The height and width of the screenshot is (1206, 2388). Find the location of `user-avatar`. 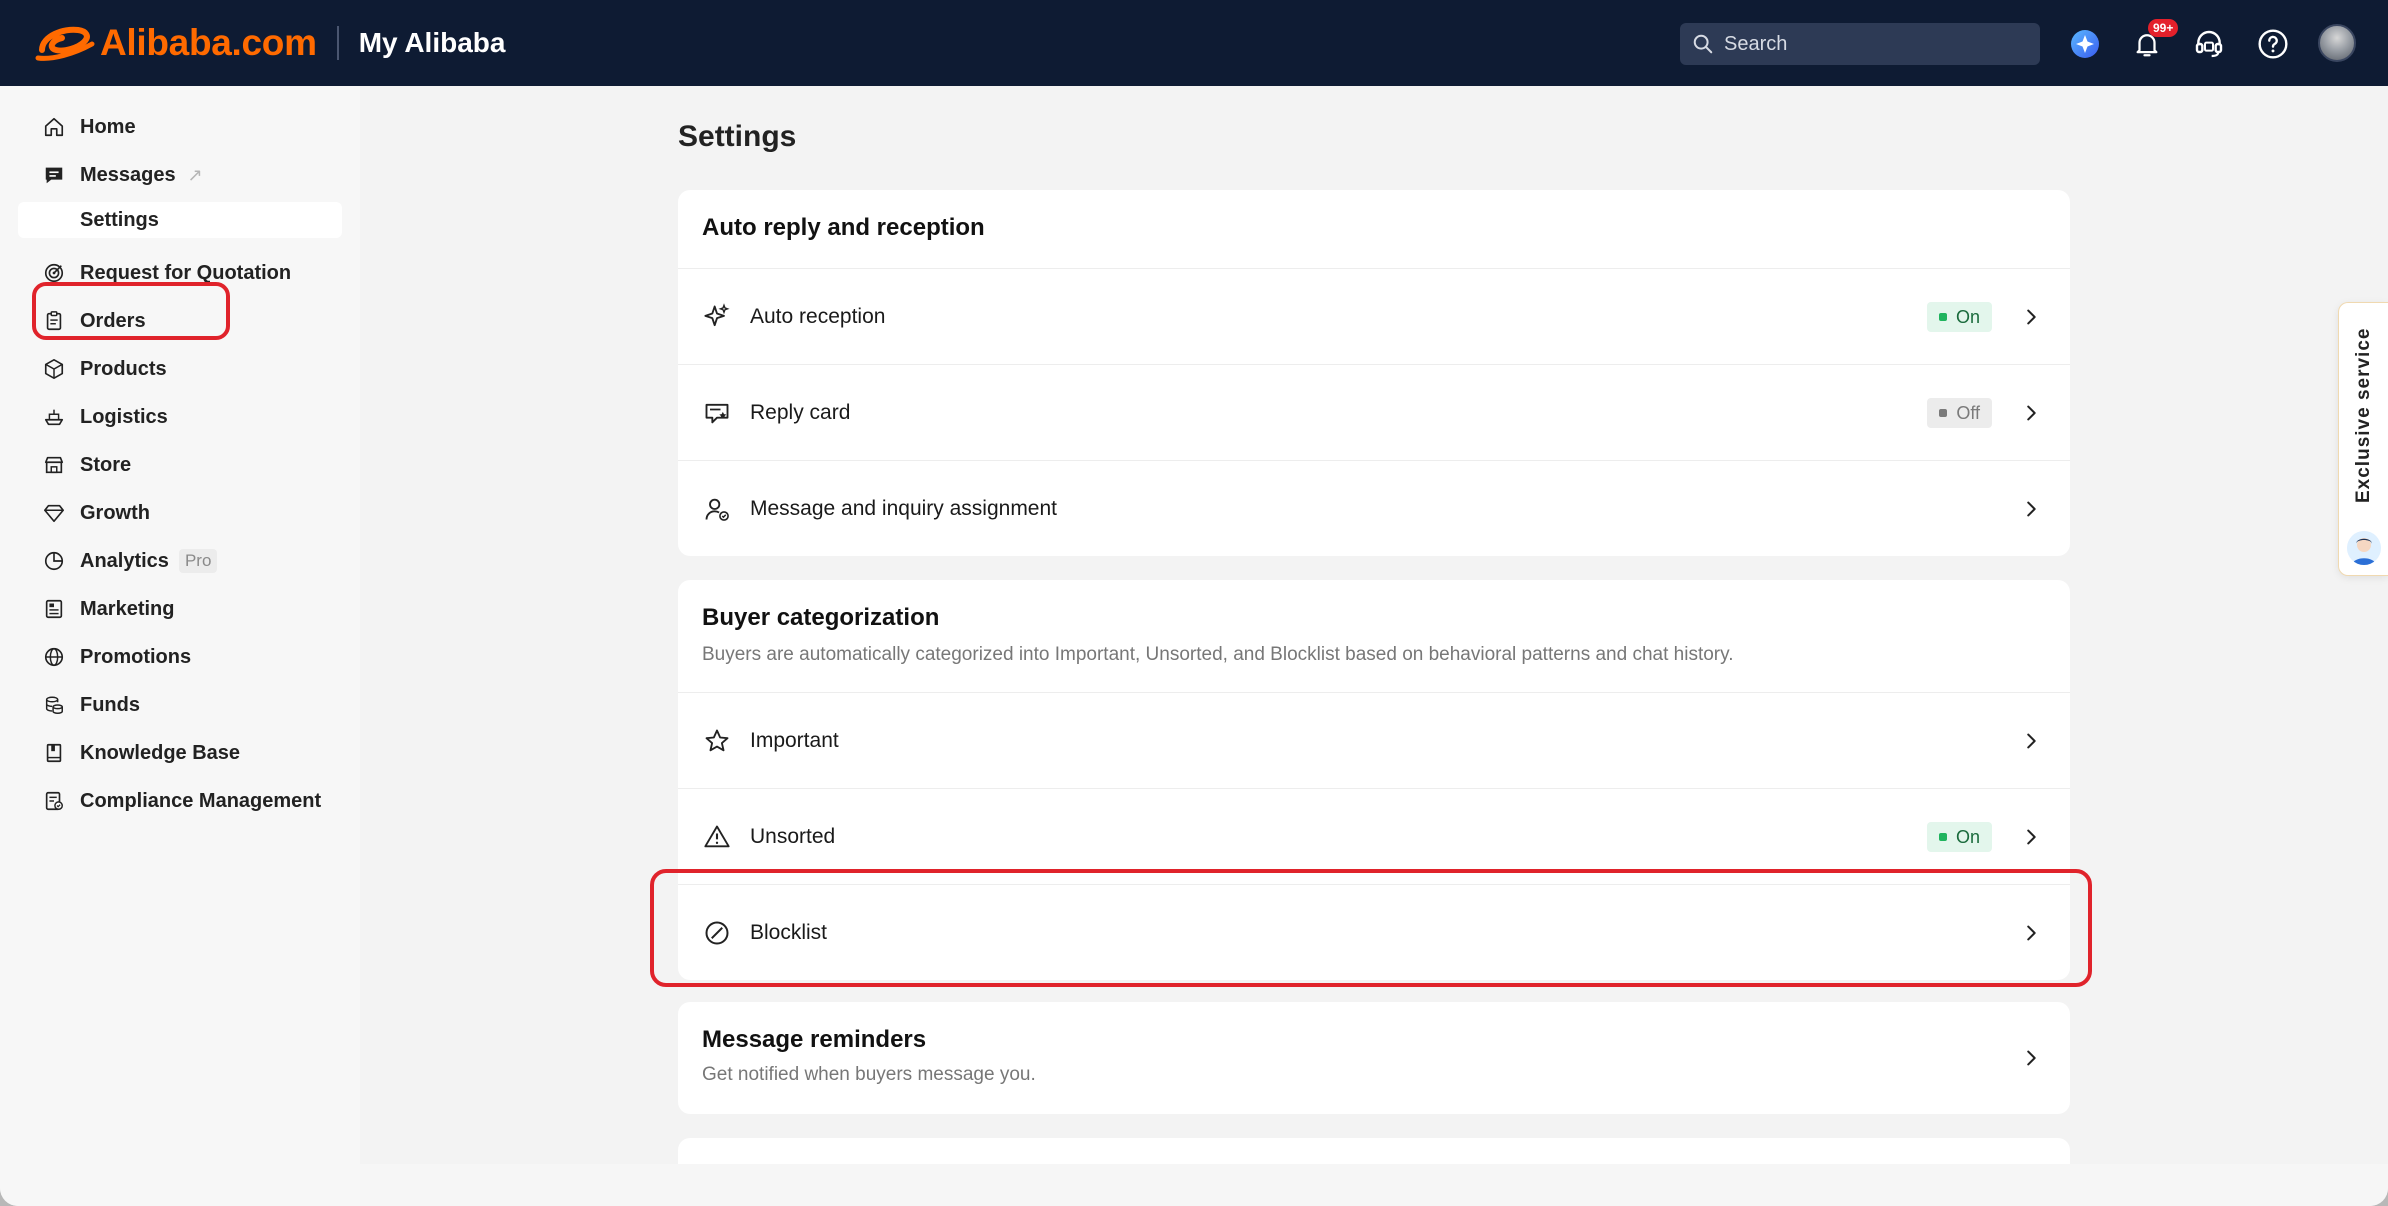

user-avatar is located at coordinates (2337, 43).